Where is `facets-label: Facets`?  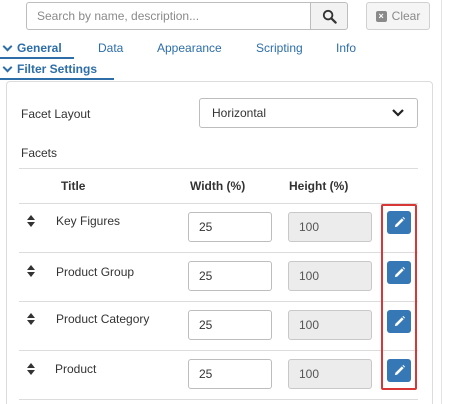
facets-label: Facets is located at coordinates (39, 153).